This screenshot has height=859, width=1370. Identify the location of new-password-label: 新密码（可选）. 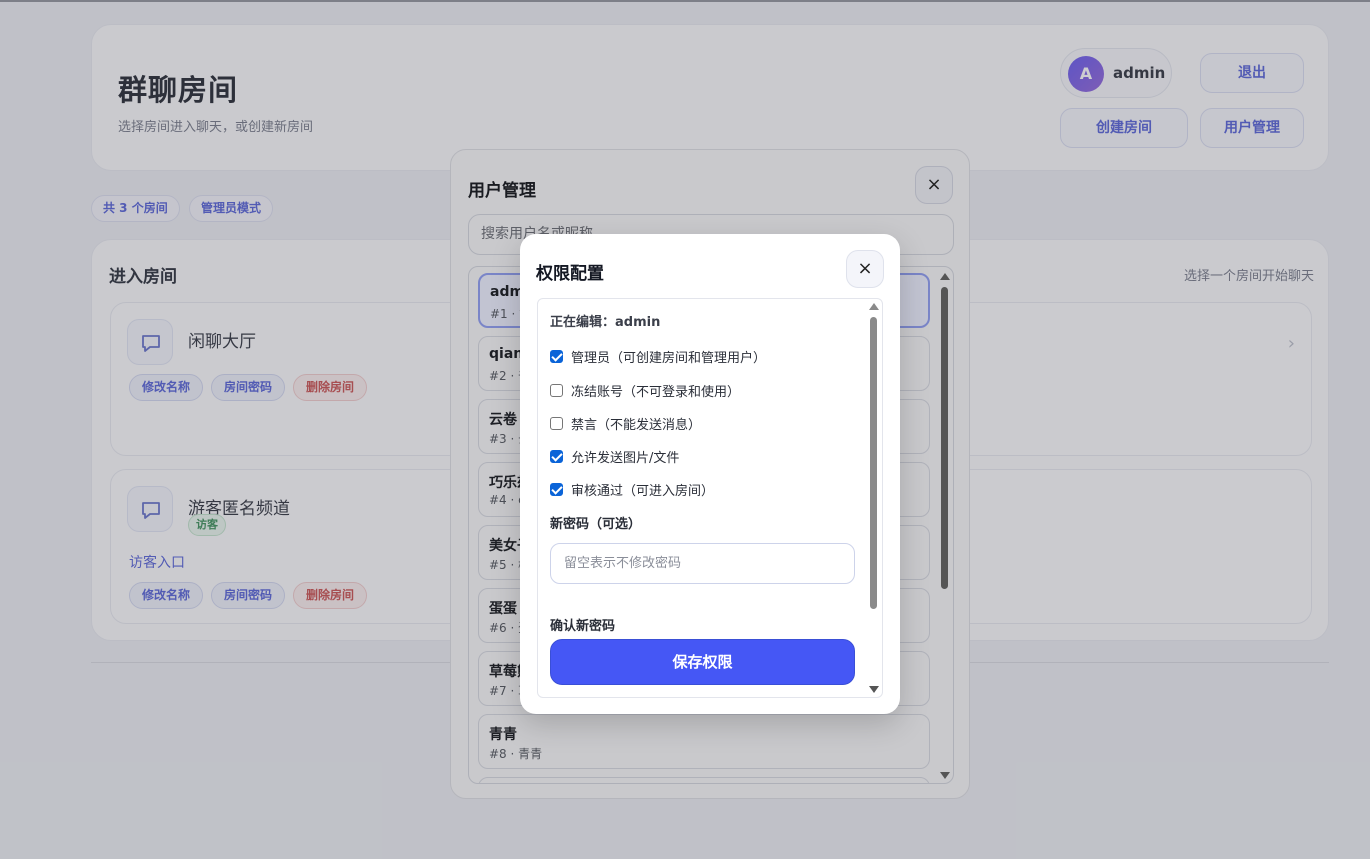
(596, 524).